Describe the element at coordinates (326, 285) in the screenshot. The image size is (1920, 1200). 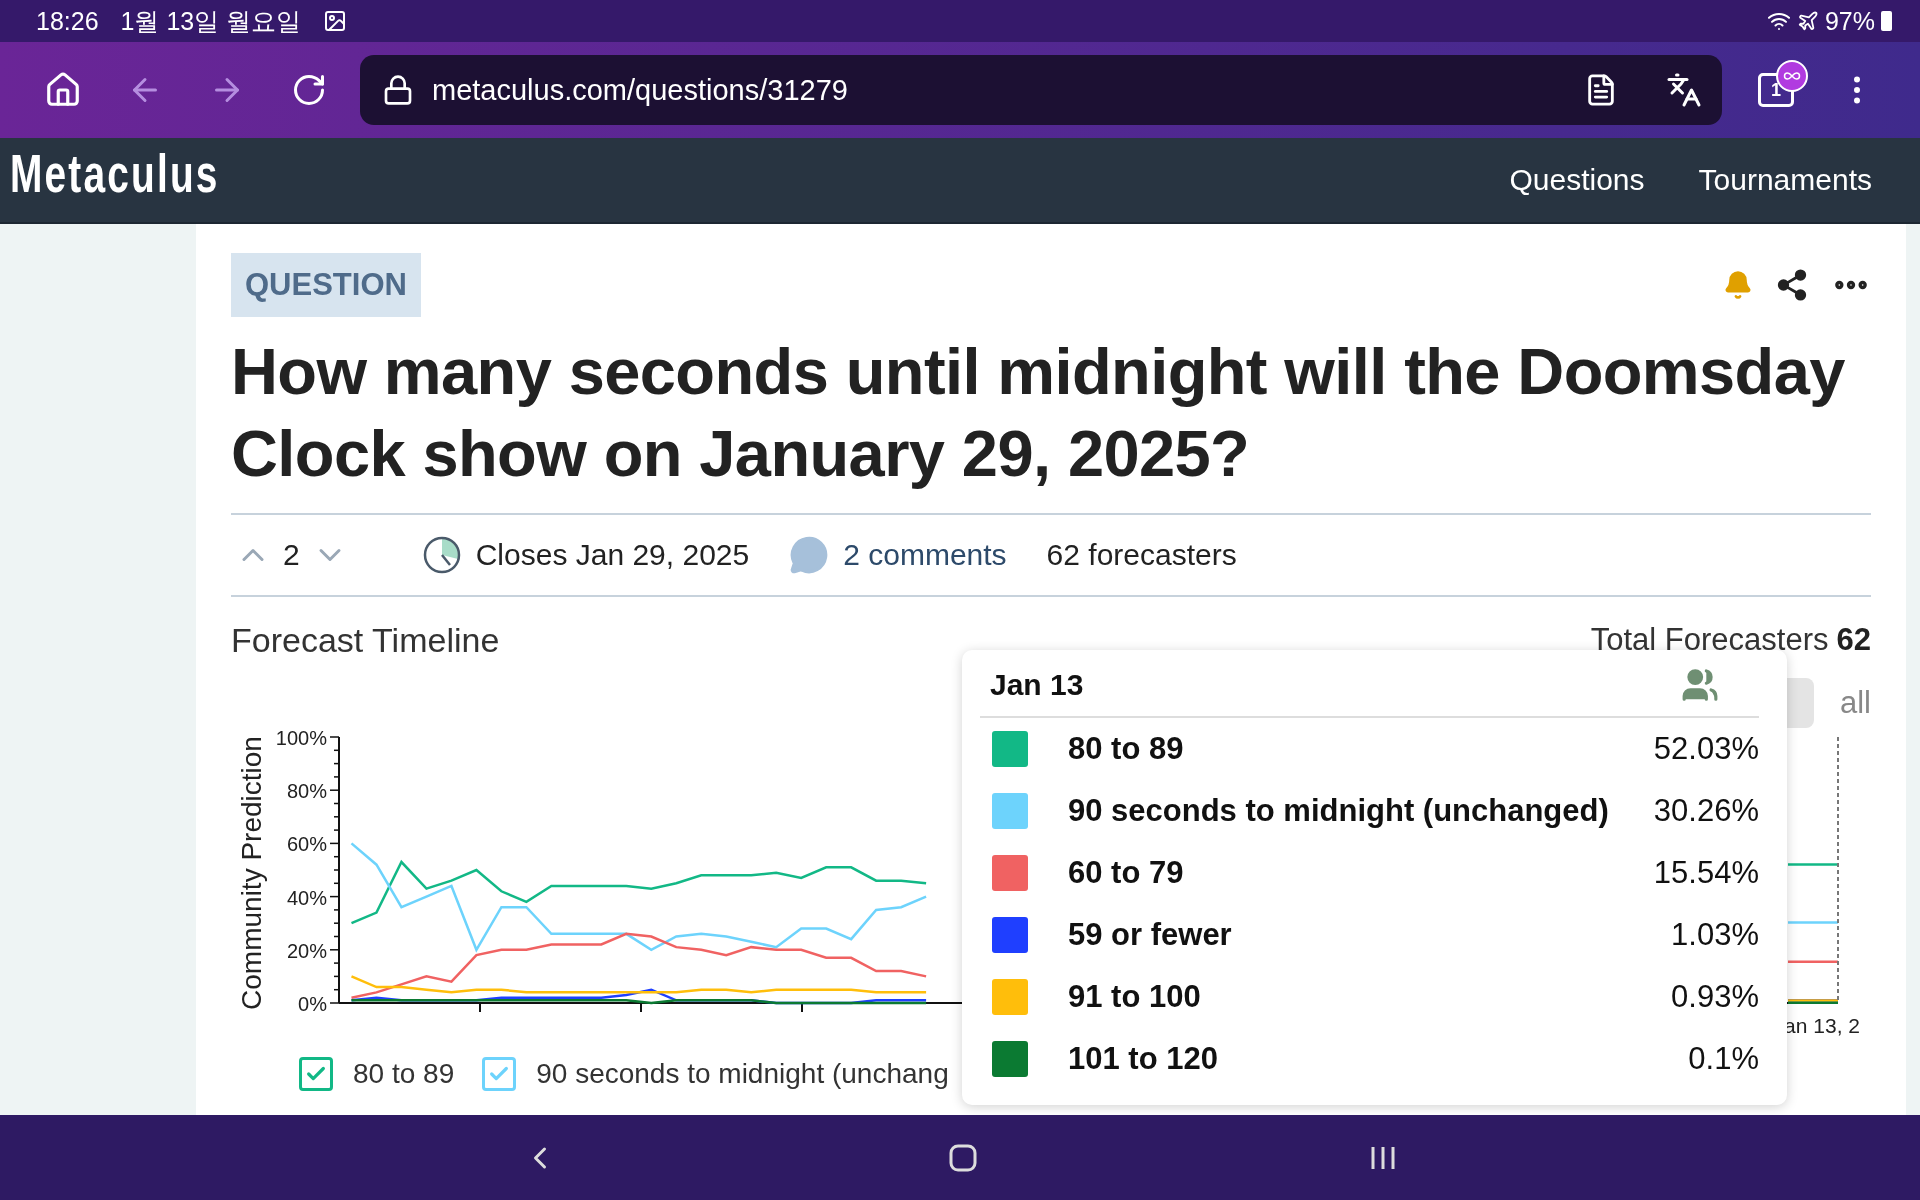
I see `question-badge: QUESTION` at that location.